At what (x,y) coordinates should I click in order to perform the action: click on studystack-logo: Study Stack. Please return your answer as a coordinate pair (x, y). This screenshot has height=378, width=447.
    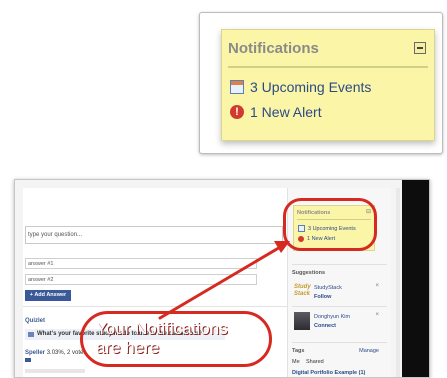
    Looking at the image, I should click on (302, 290).